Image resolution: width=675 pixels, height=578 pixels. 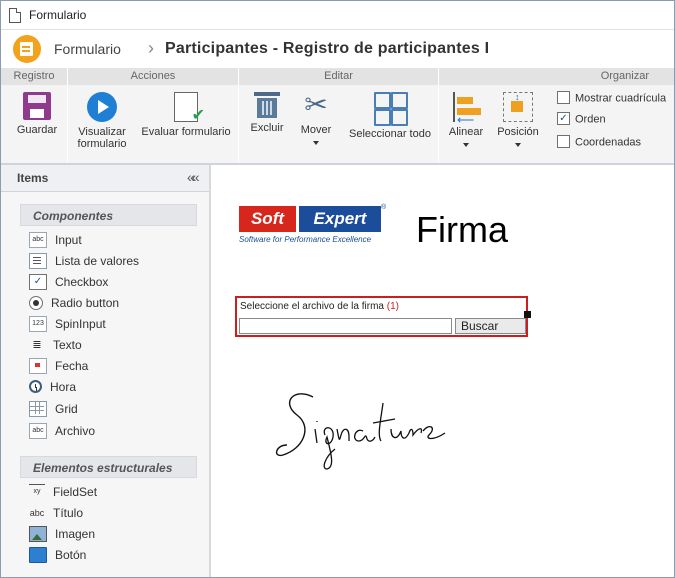 What do you see at coordinates (193, 177) in the screenshot?
I see `collapse-icon: ««` at bounding box center [193, 177].